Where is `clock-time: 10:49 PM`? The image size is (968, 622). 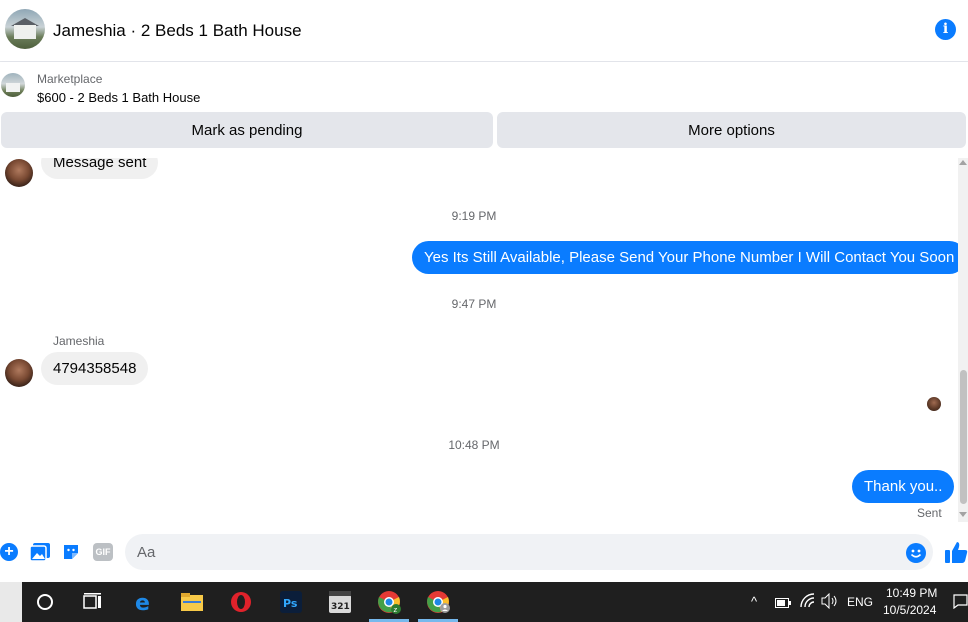
clock-time: 10:49 PM is located at coordinates (911, 593).